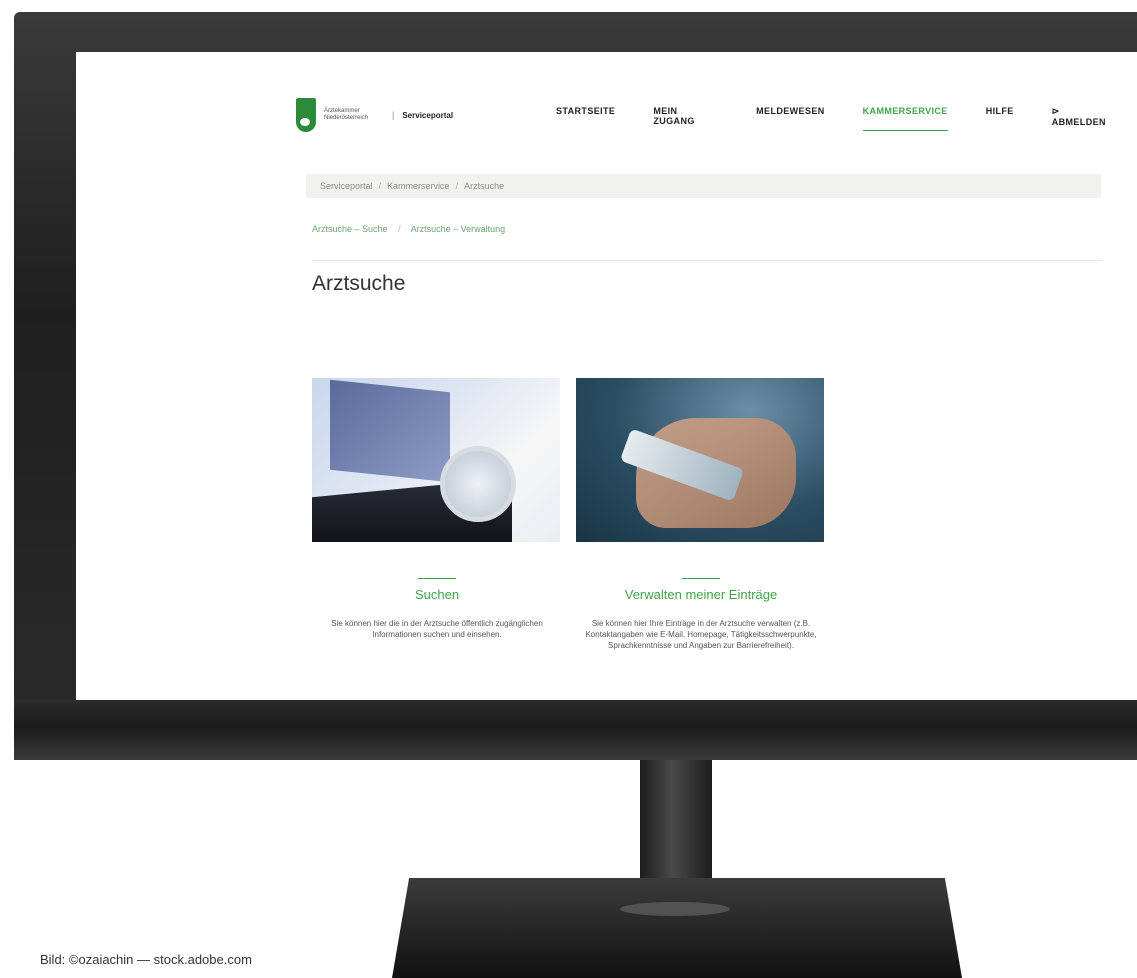  Describe the element at coordinates (428, 115) in the screenshot. I see `portal-name: Serviceportal` at that location.